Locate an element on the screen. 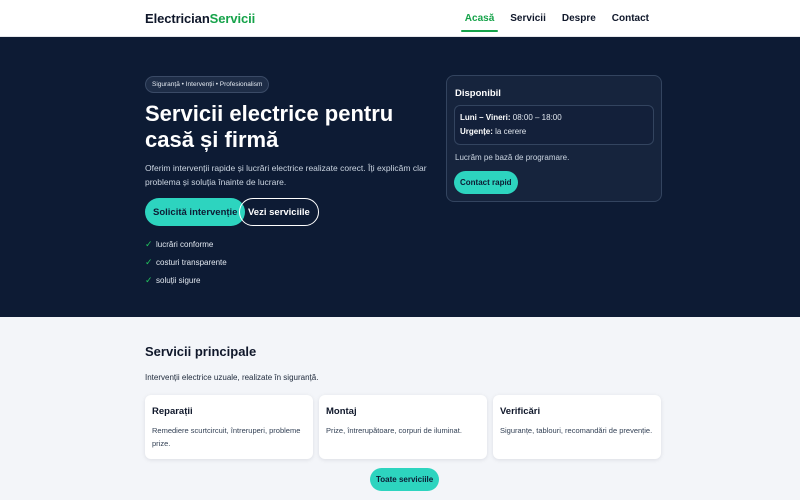  nav-link-despre: Despre is located at coordinates (579, 18).